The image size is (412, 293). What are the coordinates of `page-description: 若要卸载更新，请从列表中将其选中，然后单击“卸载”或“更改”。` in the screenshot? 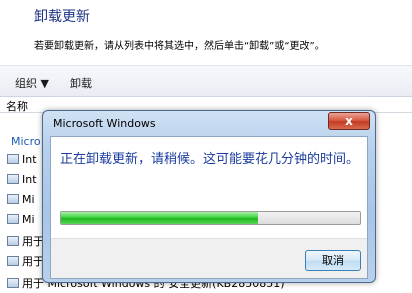 It's located at (179, 46).